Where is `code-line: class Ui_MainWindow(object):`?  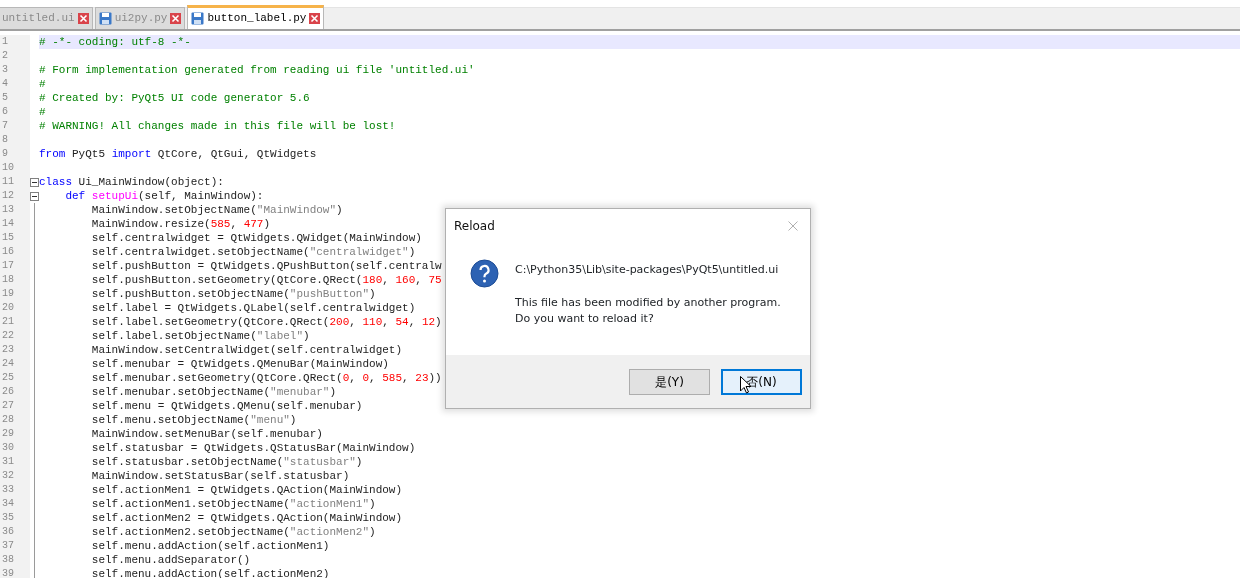 code-line: class Ui_MainWindow(object): is located at coordinates (131, 182).